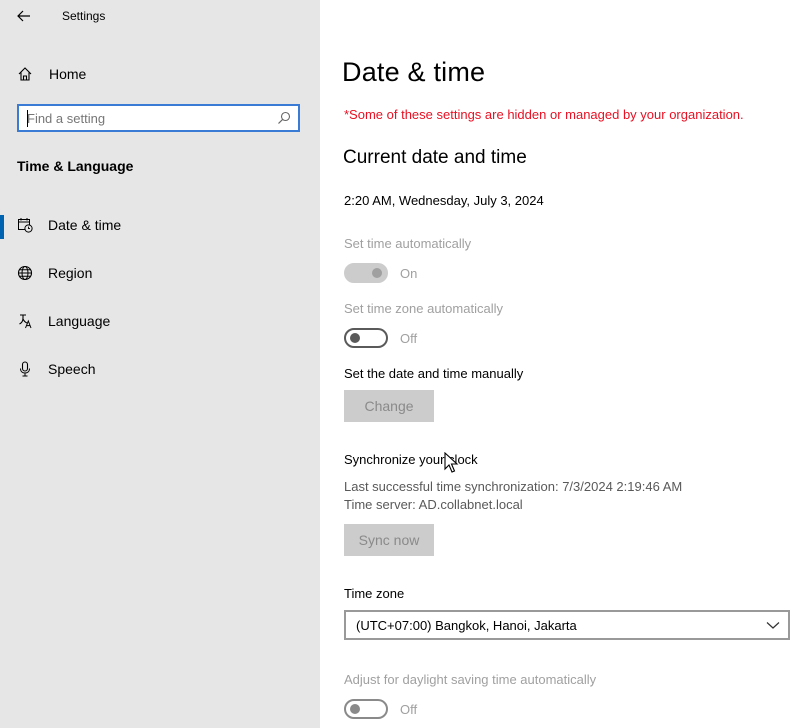 The width and height of the screenshot is (800, 728). What do you see at coordinates (411, 459) in the screenshot?
I see `synchronize-clock-heading: Synchronize your clock` at bounding box center [411, 459].